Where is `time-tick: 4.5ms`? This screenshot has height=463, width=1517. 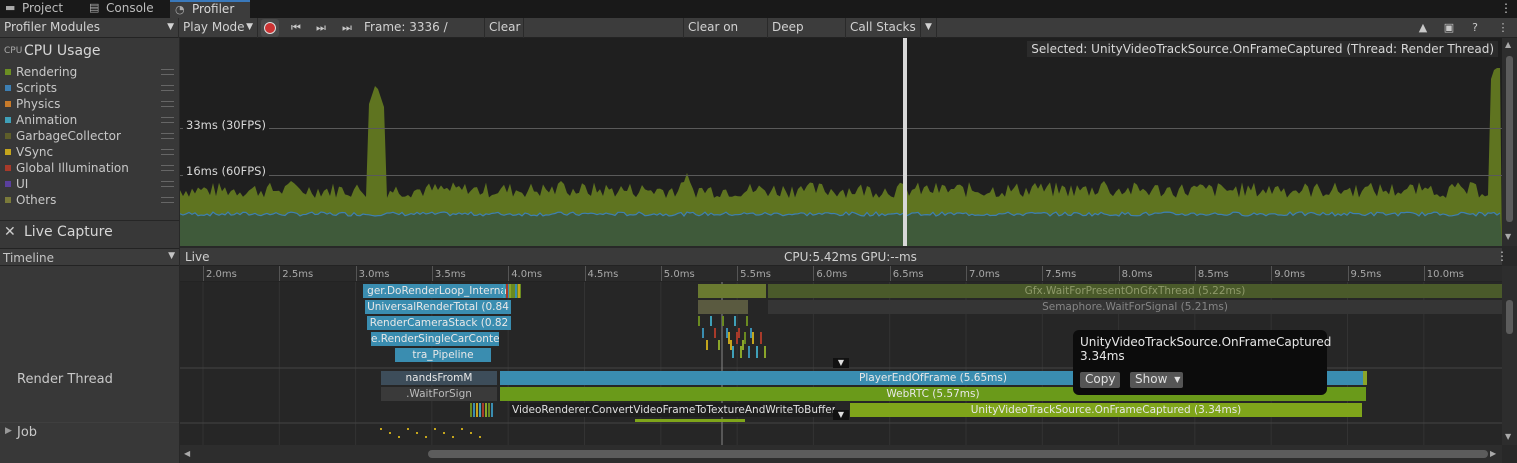
time-tick: 4.5ms is located at coordinates (601, 273).